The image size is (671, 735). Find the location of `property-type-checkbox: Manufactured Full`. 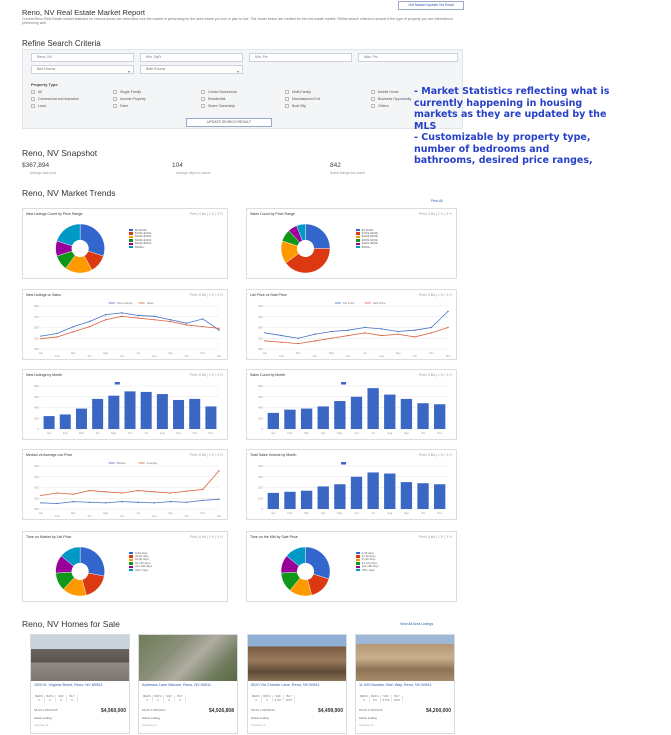

property-type-checkbox: Manufactured Full is located at coordinates (302, 99).